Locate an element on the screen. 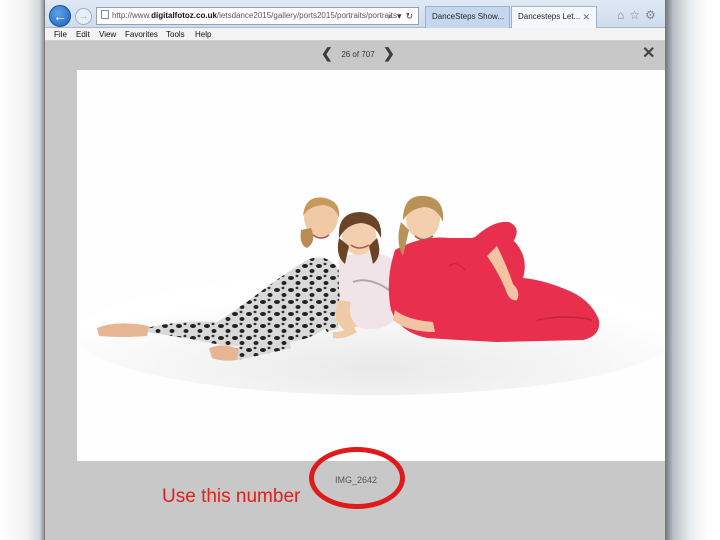 This screenshot has width=720, height=540. back-button: ← is located at coordinates (60, 16).